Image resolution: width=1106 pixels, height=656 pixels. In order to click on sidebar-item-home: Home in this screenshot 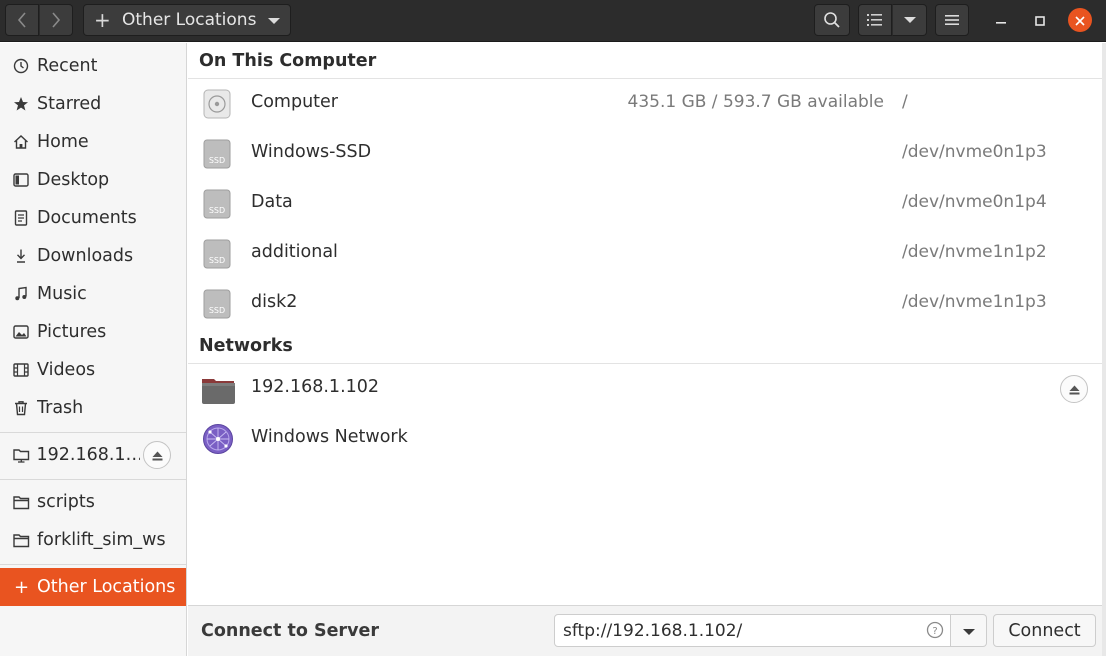, I will do `click(93, 142)`.